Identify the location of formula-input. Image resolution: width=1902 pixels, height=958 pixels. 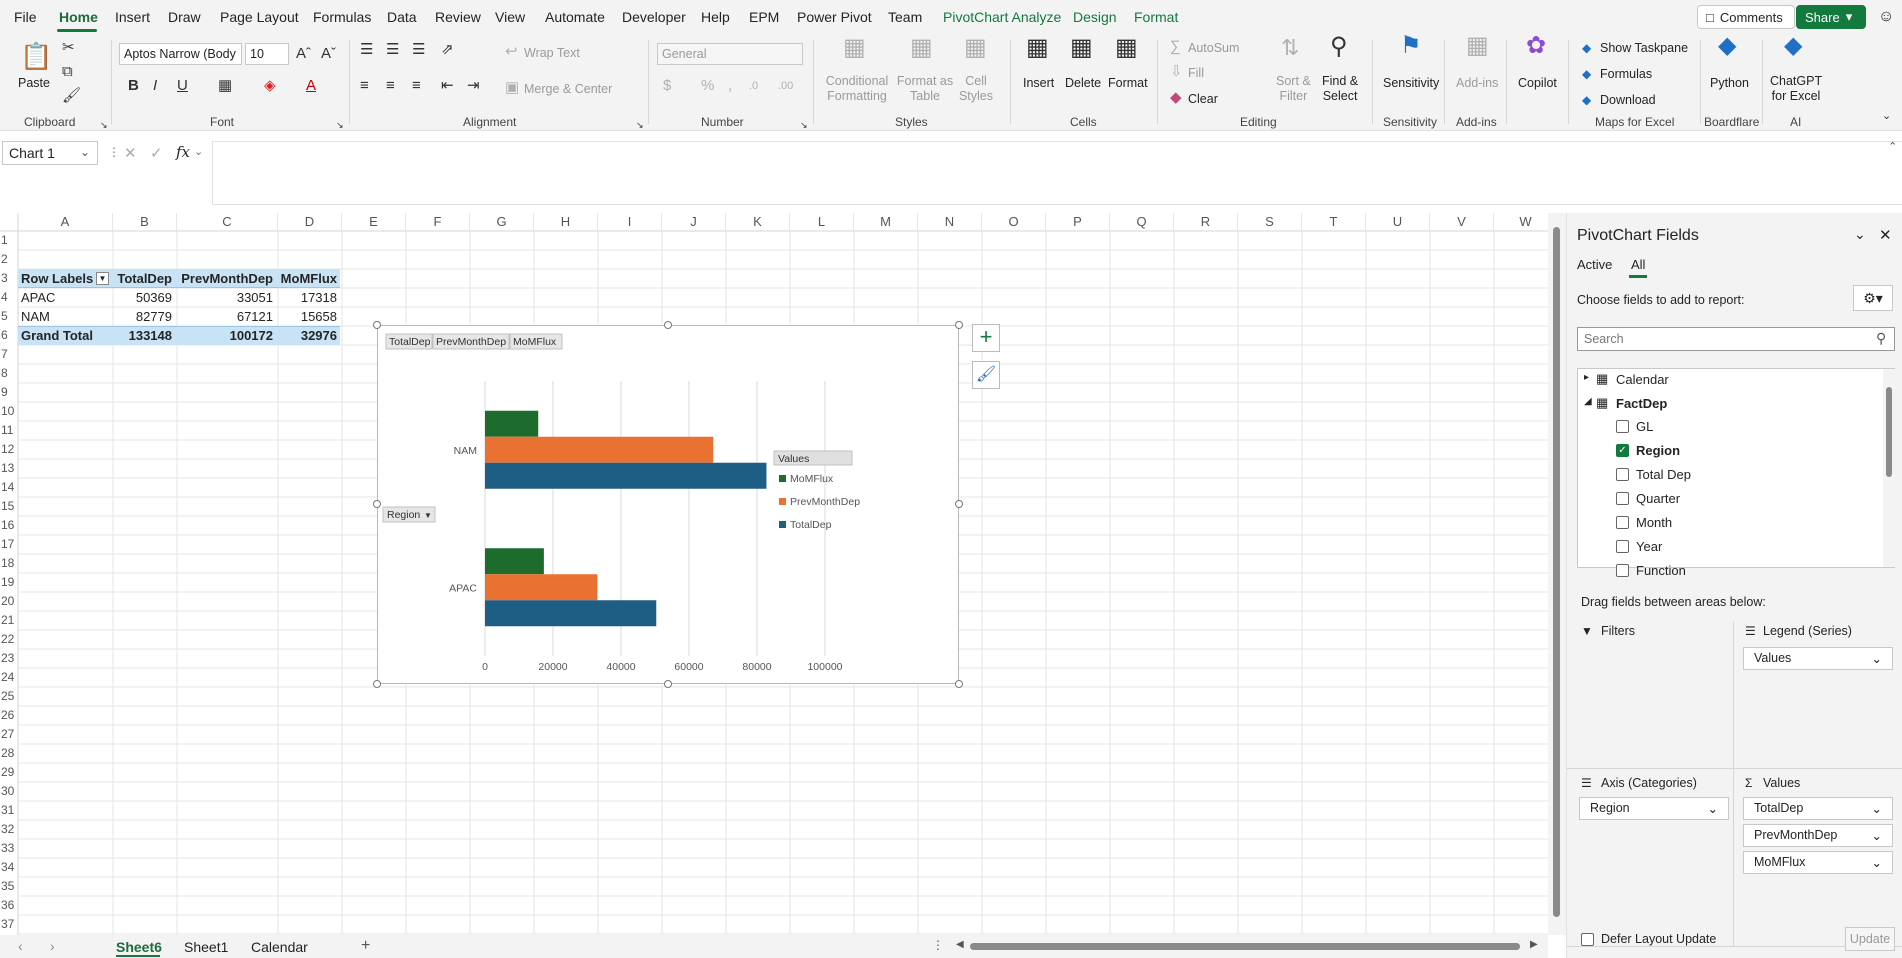
(1057, 173).